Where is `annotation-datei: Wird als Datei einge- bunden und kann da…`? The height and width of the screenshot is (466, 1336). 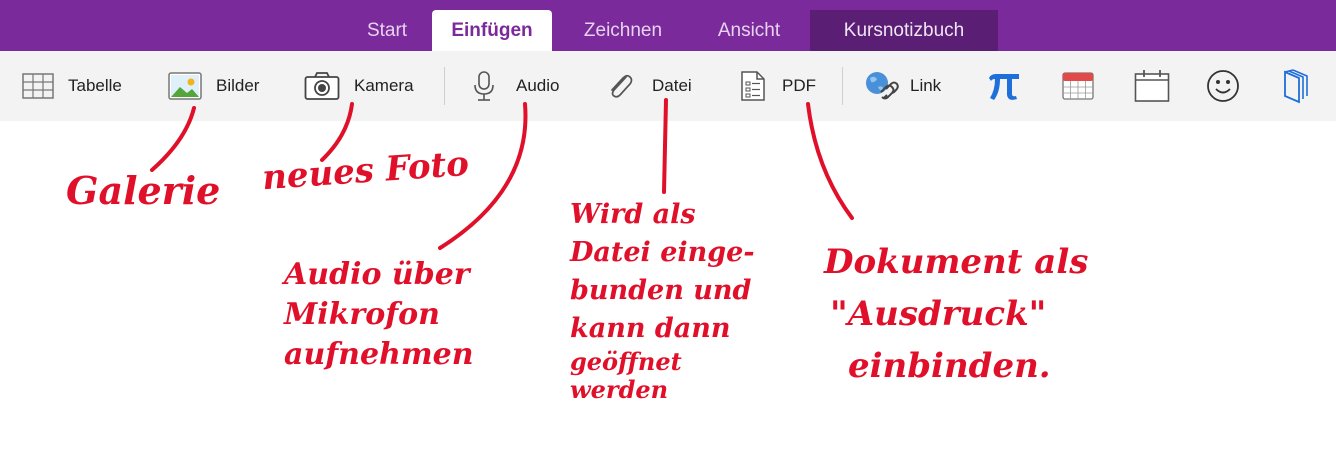 annotation-datei: Wird als Datei einge- bunden und kann da… is located at coordinates (662, 301).